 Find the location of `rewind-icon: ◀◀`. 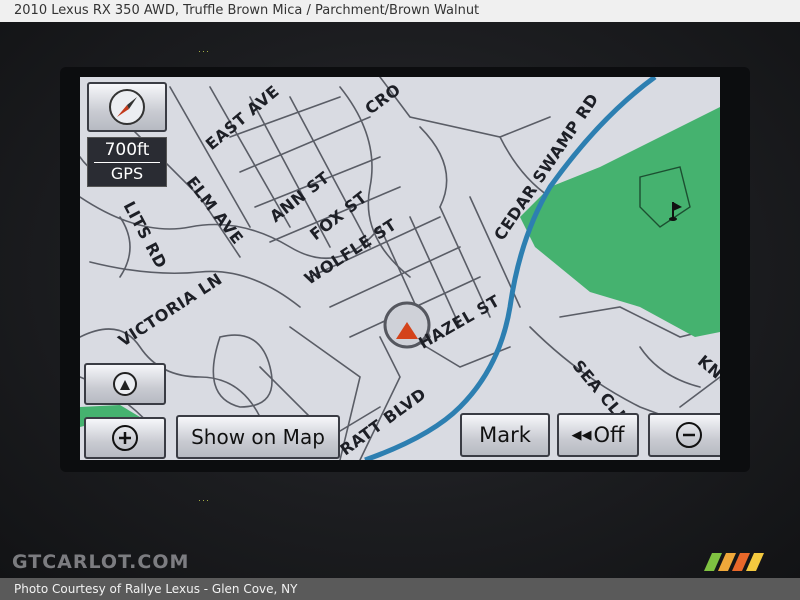

rewind-icon: ◀◀ is located at coordinates (581, 435).